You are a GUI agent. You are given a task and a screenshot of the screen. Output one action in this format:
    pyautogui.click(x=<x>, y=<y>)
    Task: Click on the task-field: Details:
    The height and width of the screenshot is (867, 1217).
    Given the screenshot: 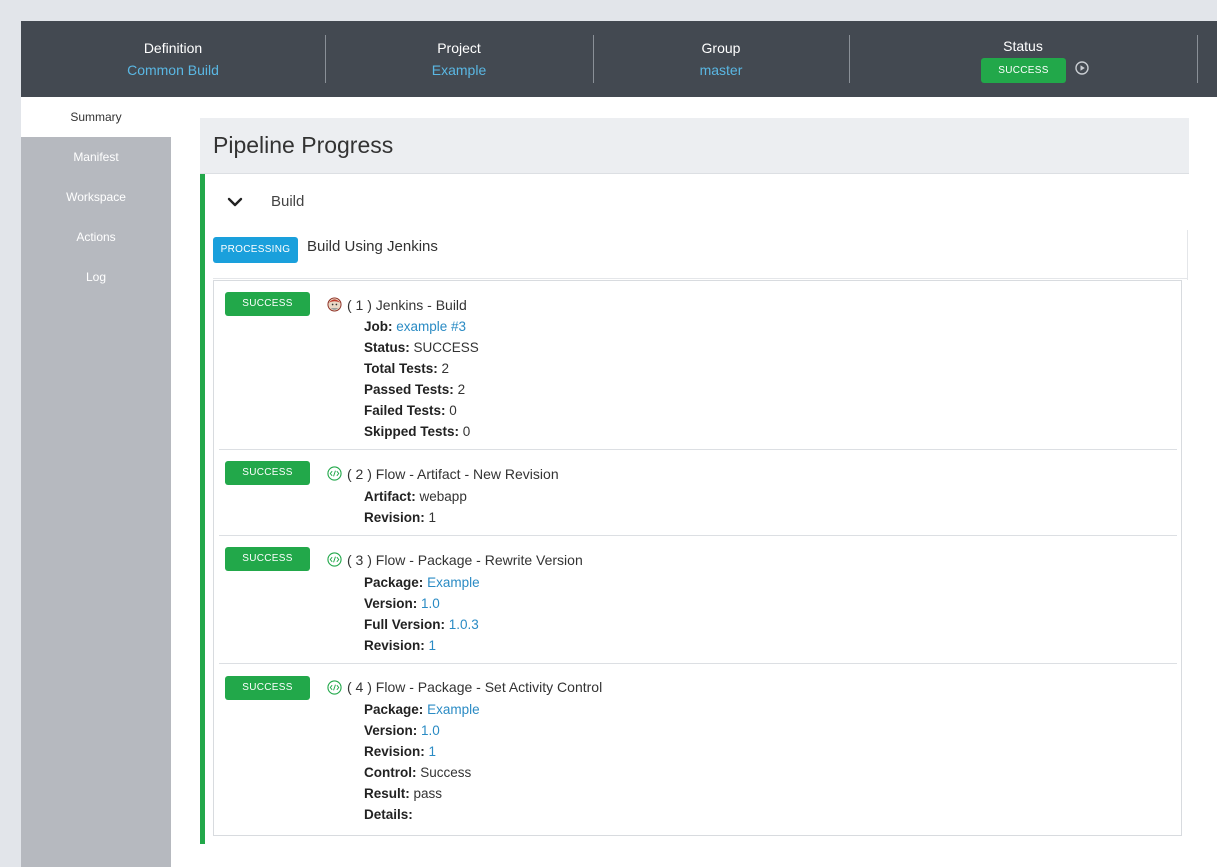 What is the action you would take?
    pyautogui.click(x=388, y=814)
    